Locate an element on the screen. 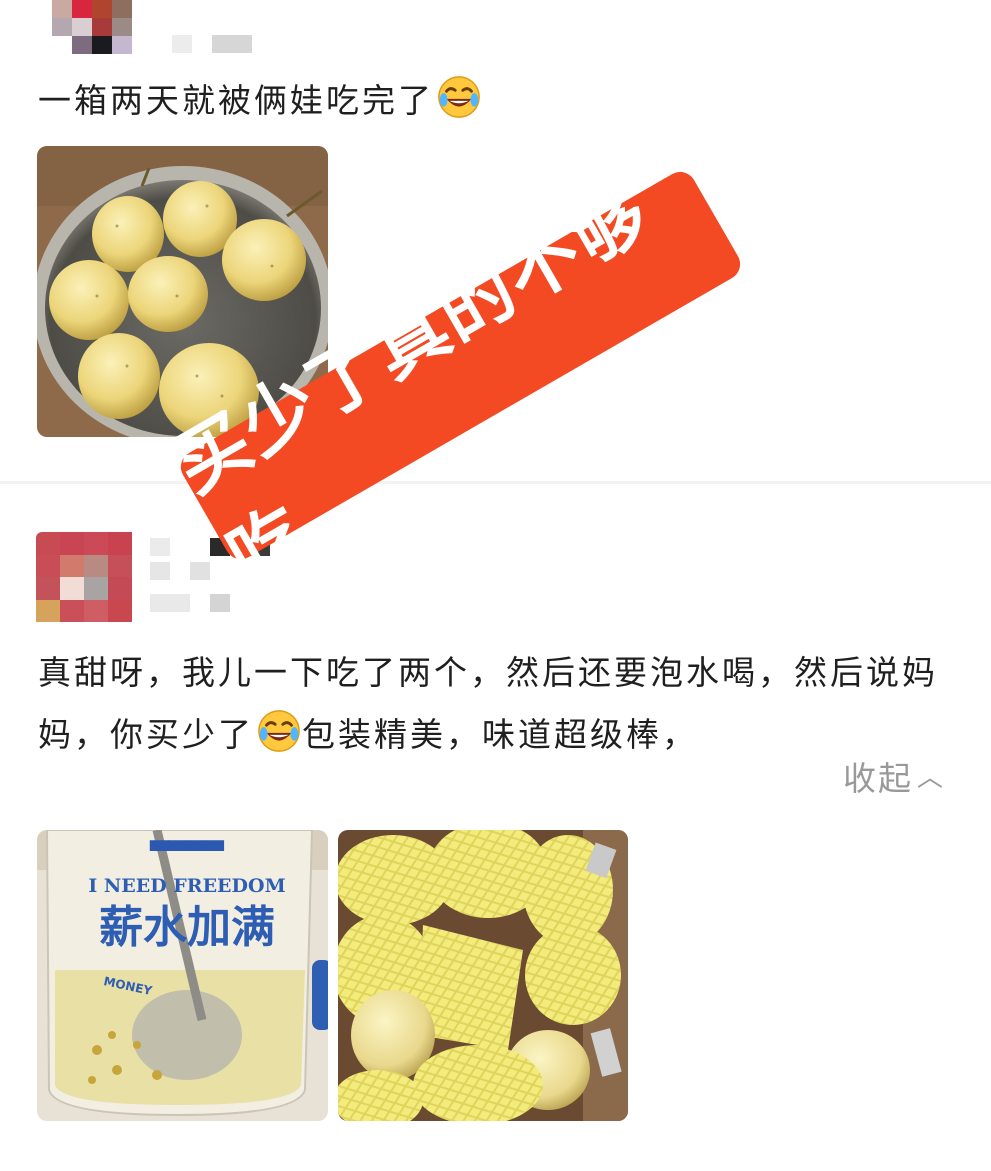 The image size is (991, 1171). fruit-box-image is located at coordinates (483, 975).